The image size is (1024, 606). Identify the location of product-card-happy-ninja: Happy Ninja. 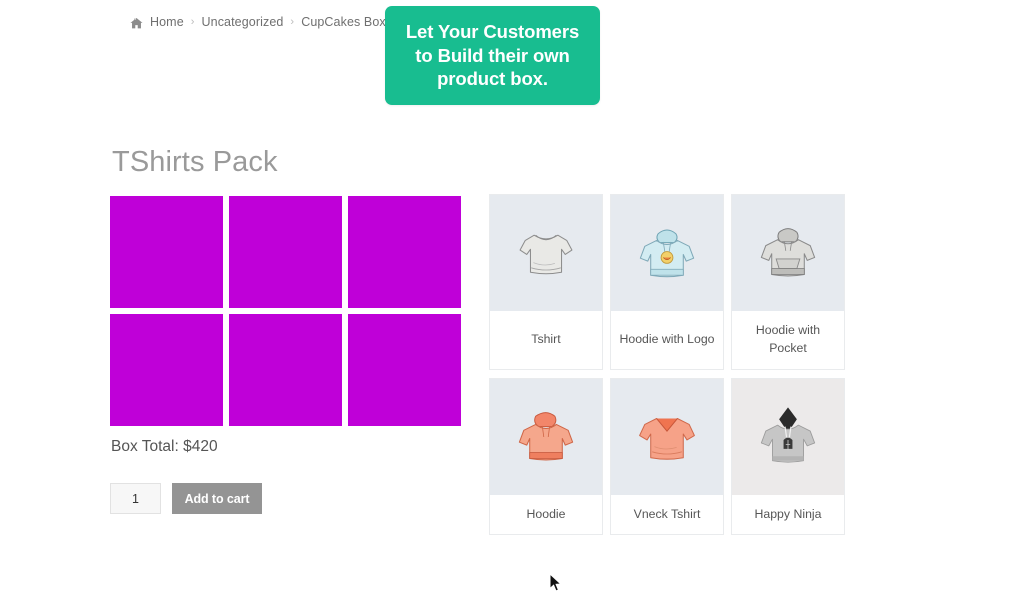
(788, 456).